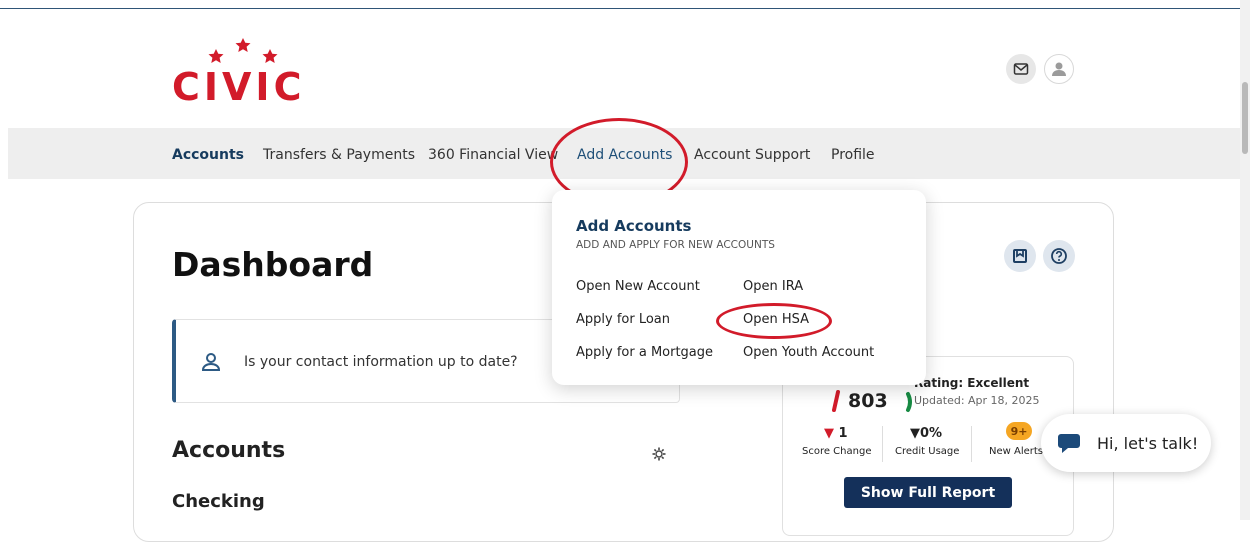 The image size is (1250, 542). Describe the element at coordinates (493, 155) in the screenshot. I see `nav-360-financial-view: 360 Financial View` at that location.